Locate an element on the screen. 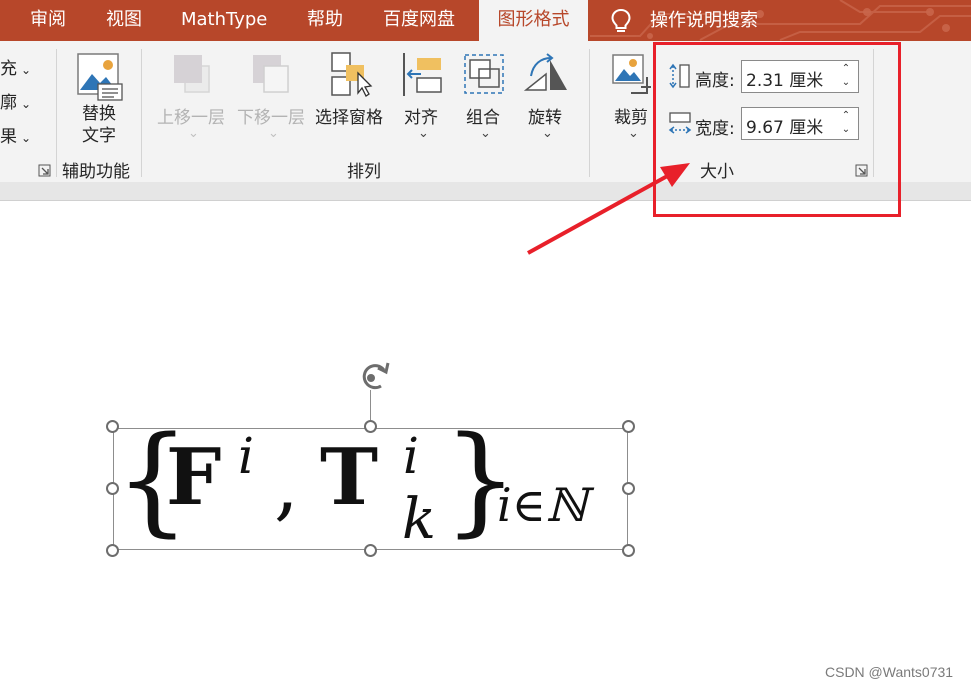 The image size is (971, 688). lightbulb-icon is located at coordinates (621, 20).